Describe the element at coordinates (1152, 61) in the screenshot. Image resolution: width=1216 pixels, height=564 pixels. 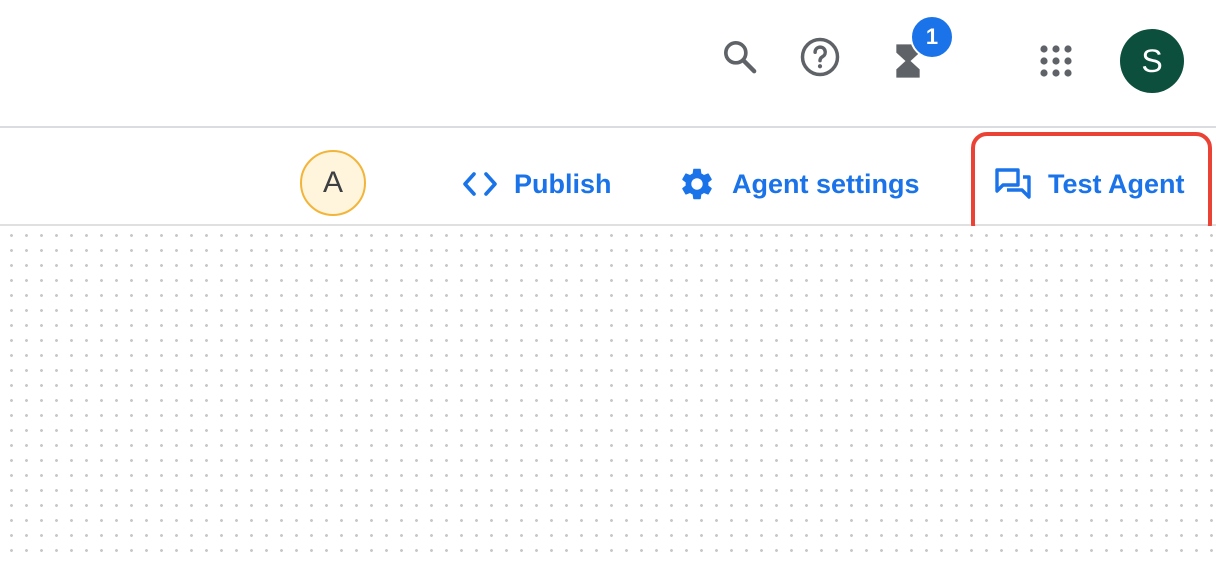
I see `user-avatar: S` at that location.